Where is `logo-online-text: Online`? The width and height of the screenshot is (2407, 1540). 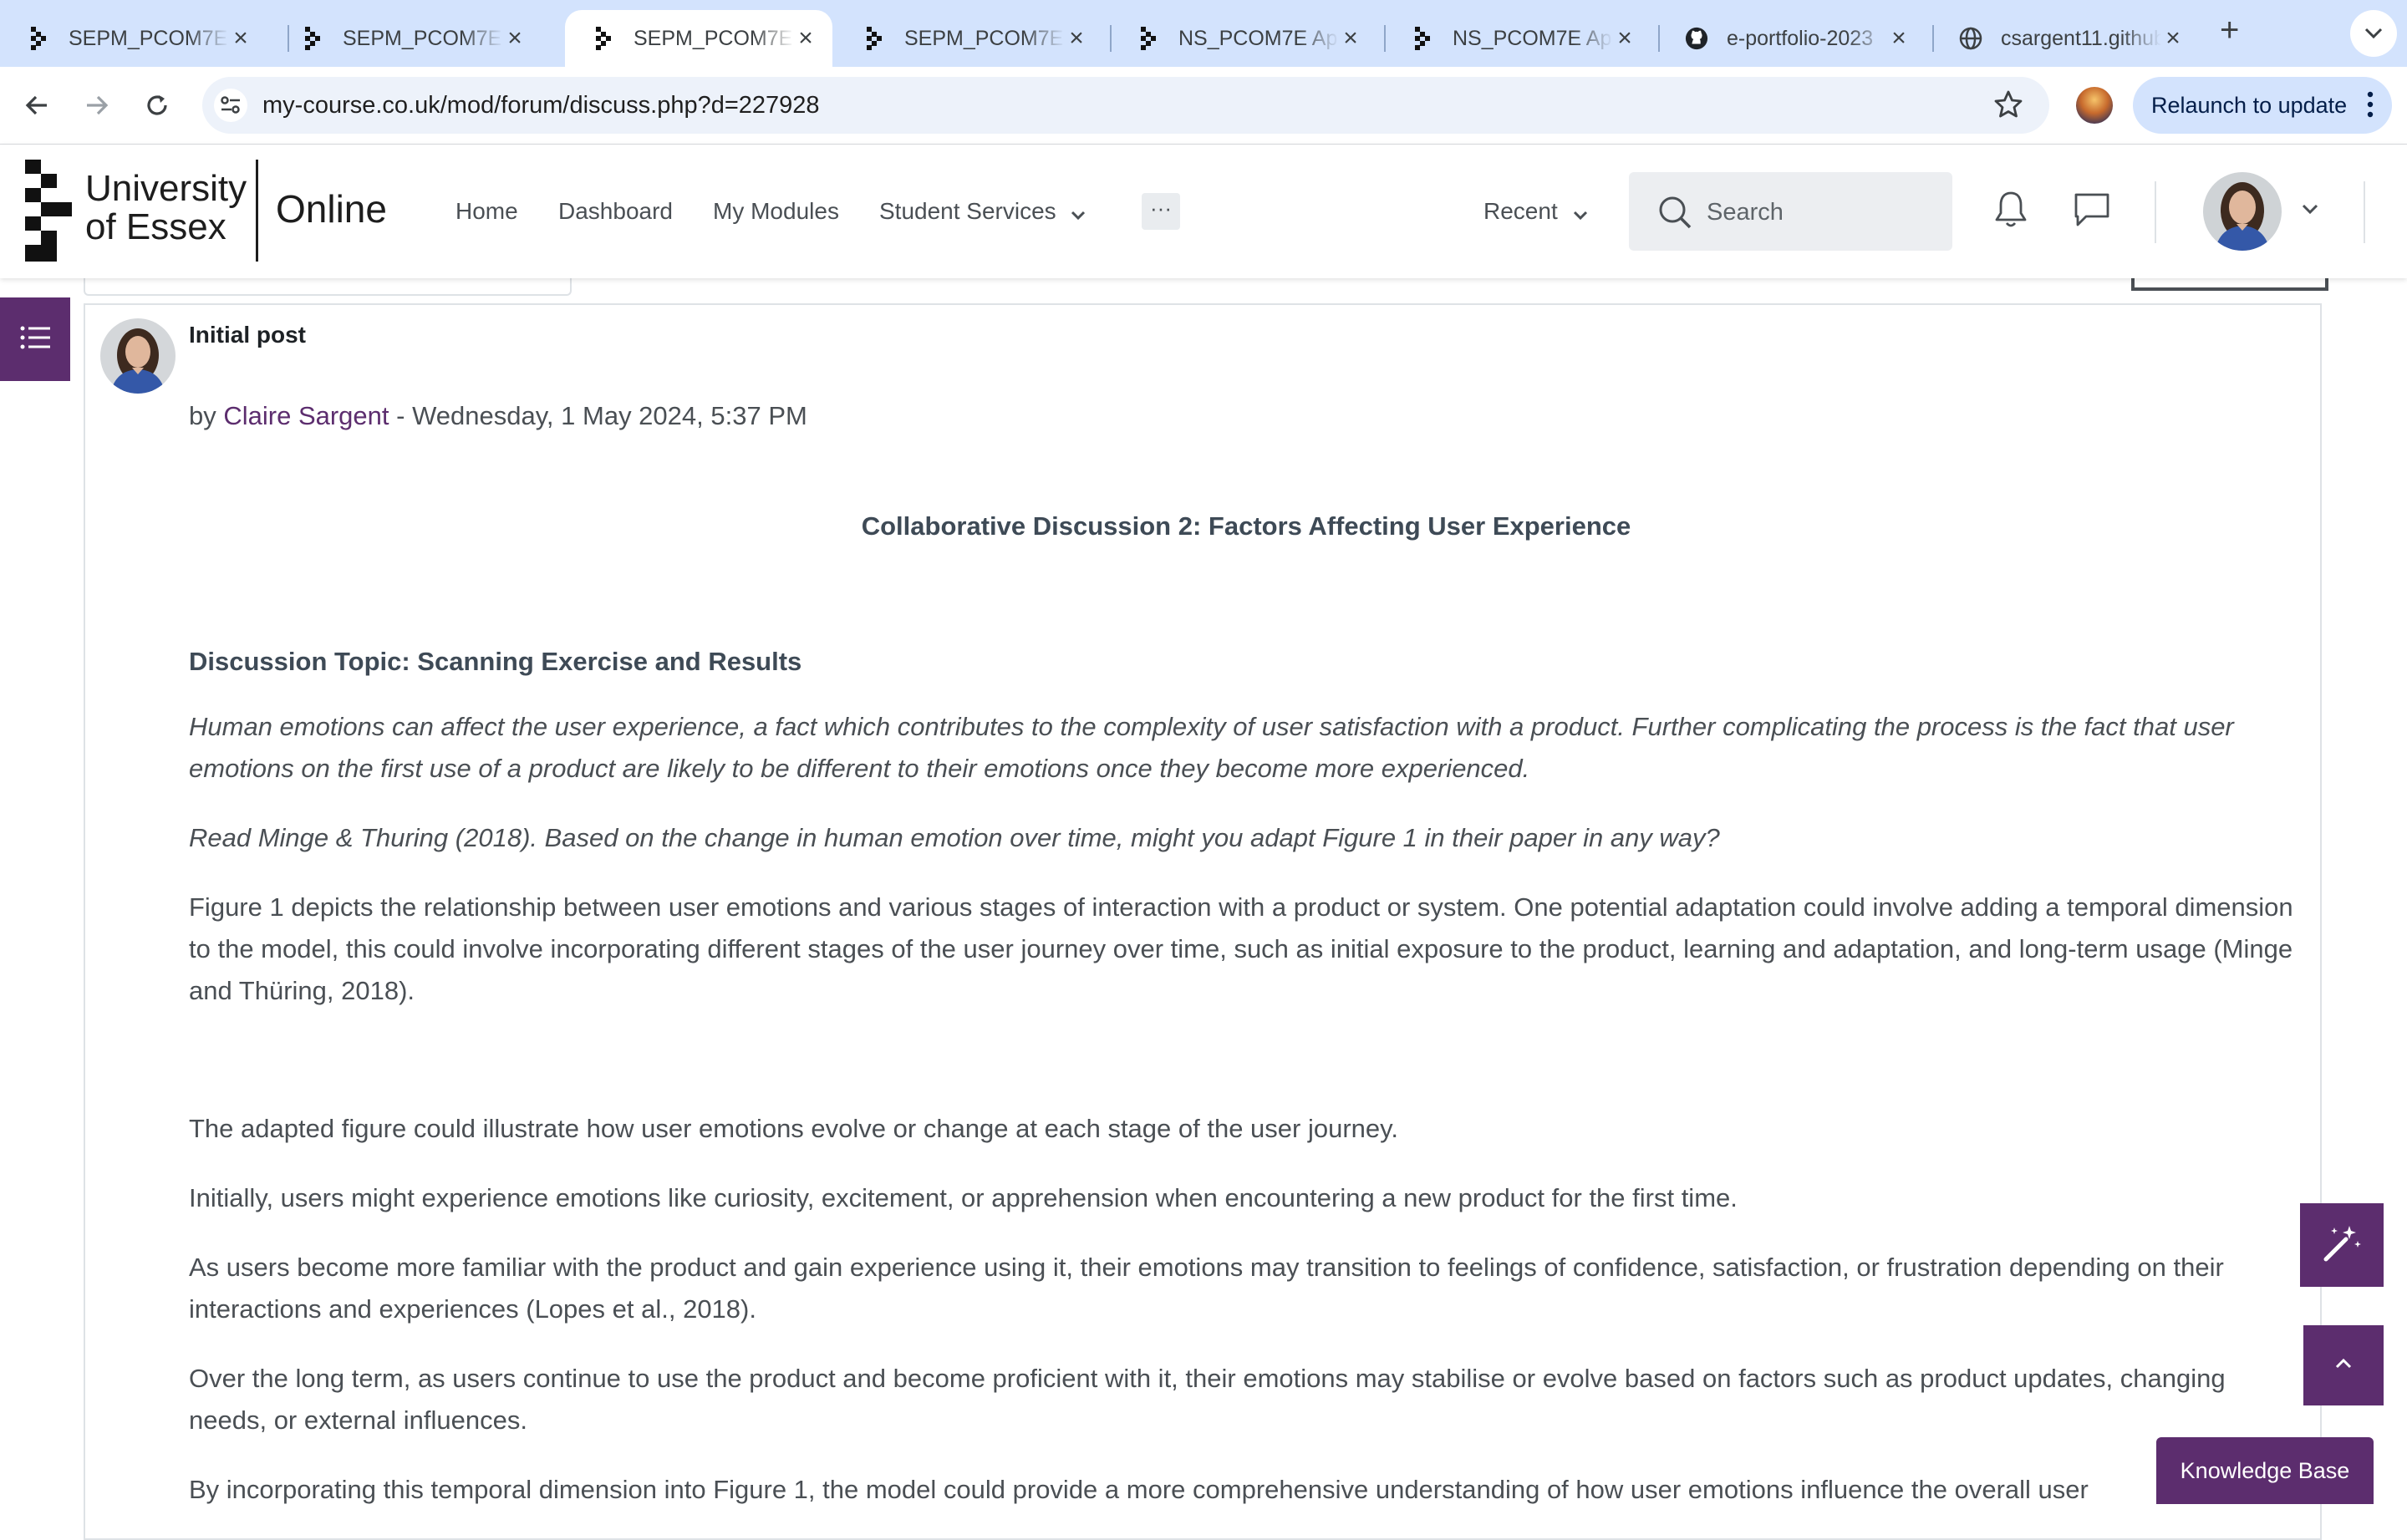 logo-online-text: Online is located at coordinates (331, 209).